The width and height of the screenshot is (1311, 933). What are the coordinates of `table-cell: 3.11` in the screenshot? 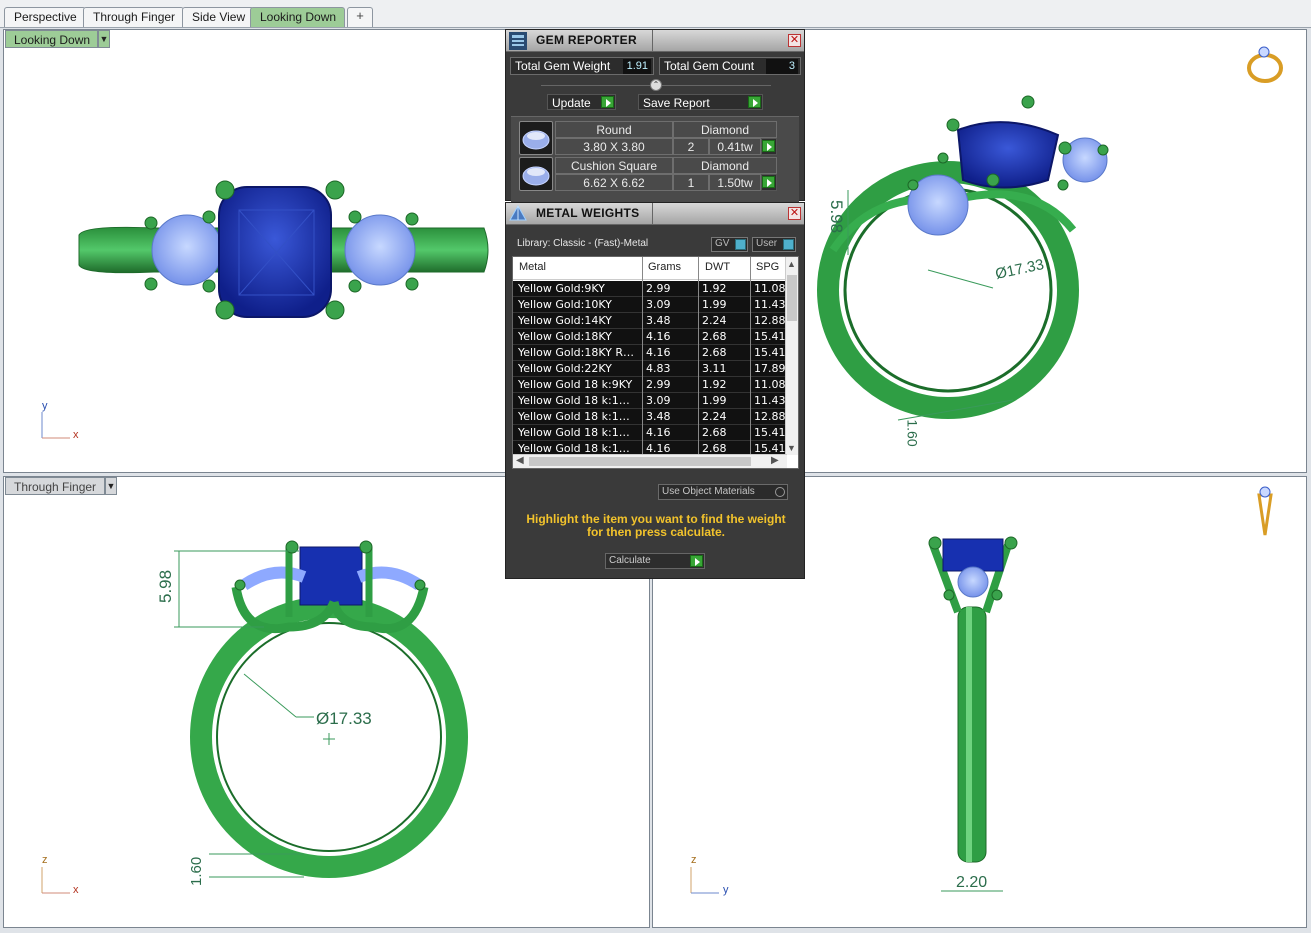 It's located at (714, 368).